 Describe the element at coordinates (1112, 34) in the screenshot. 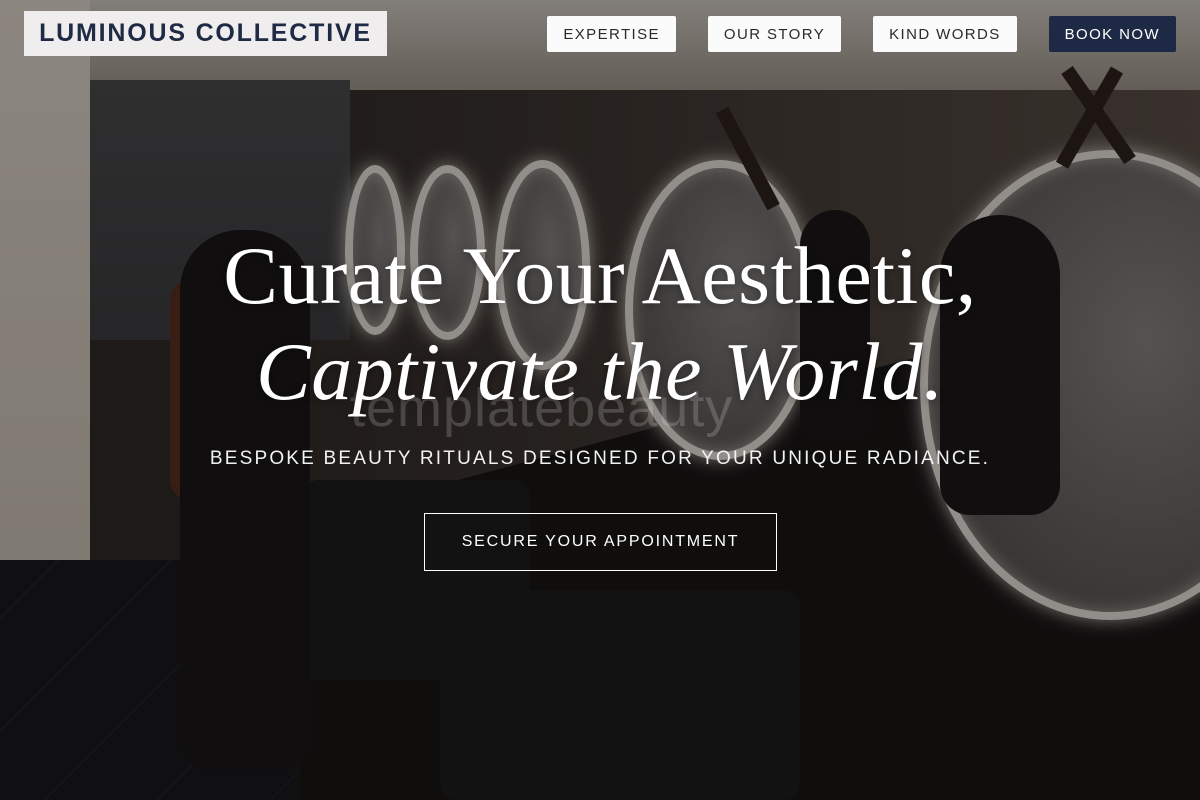

I see `nav-book-now-button: BOOK NOW` at that location.